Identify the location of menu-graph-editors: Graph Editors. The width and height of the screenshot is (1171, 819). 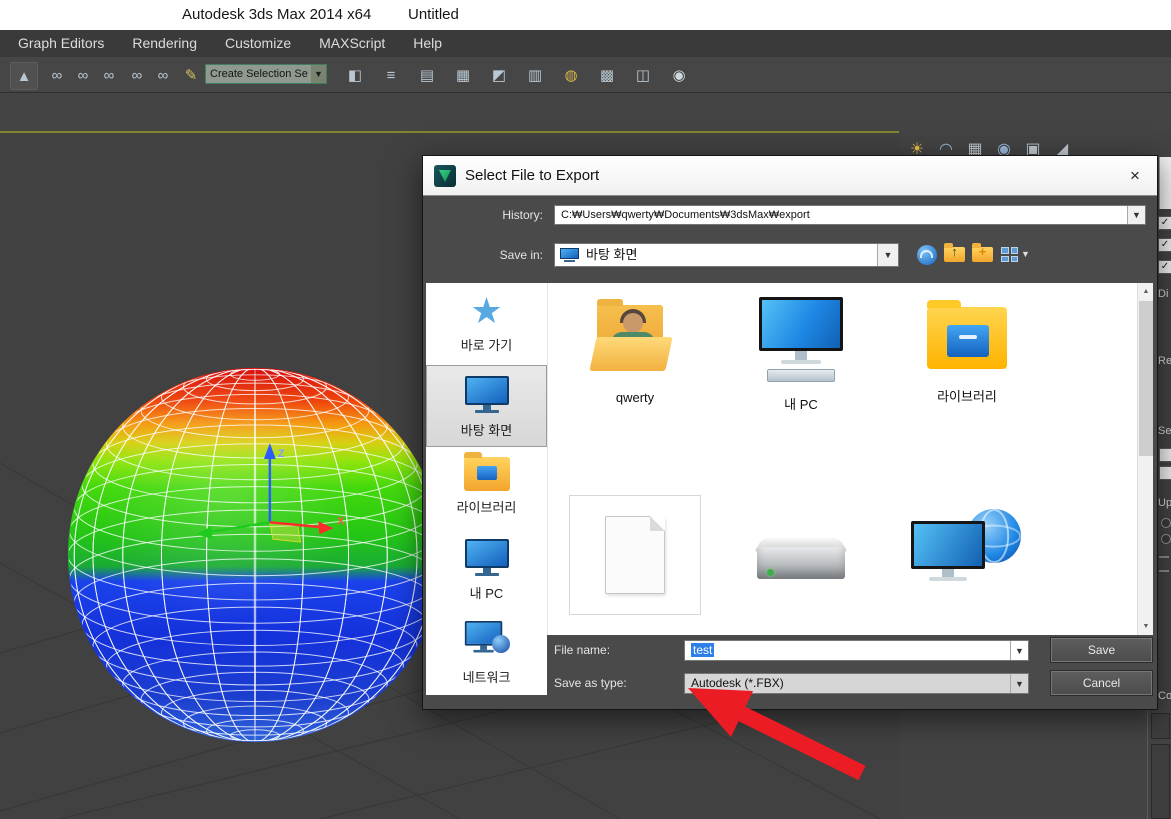
(61, 43).